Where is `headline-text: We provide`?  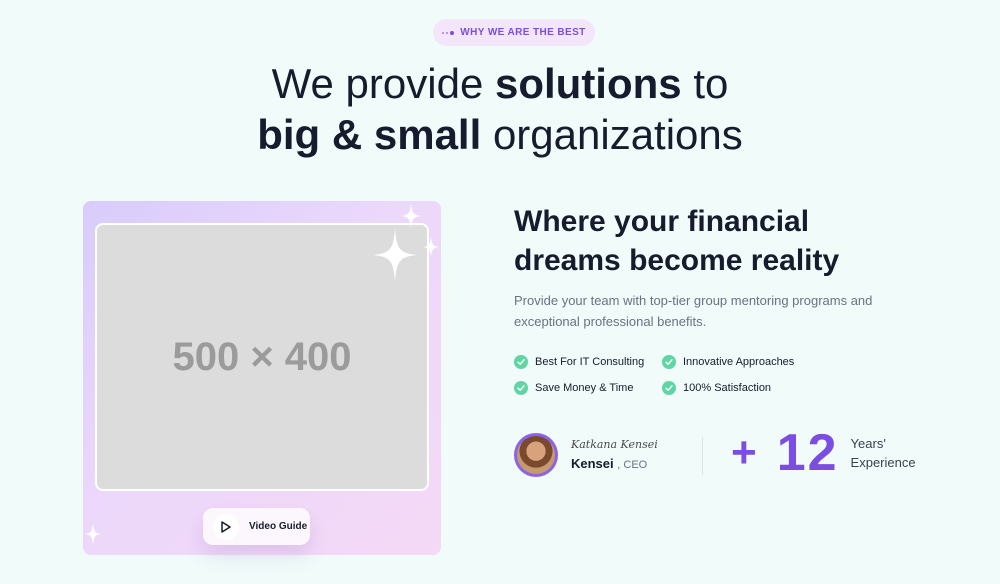 headline-text: We provide is located at coordinates (383, 83).